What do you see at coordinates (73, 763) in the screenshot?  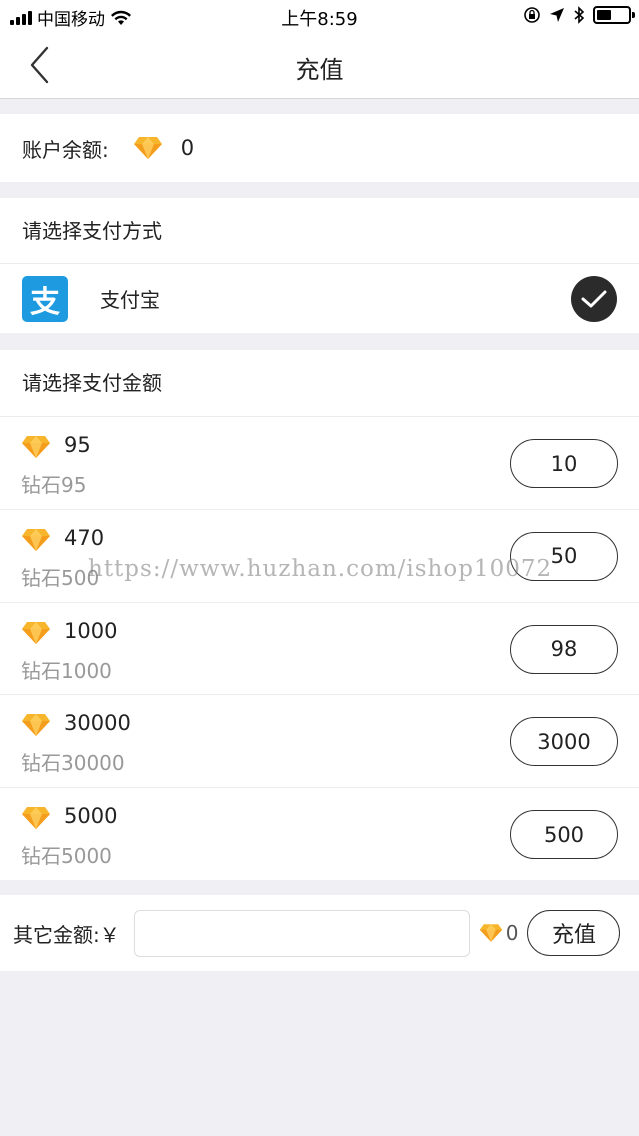 I see `diamond-desc: 钻石30000` at bounding box center [73, 763].